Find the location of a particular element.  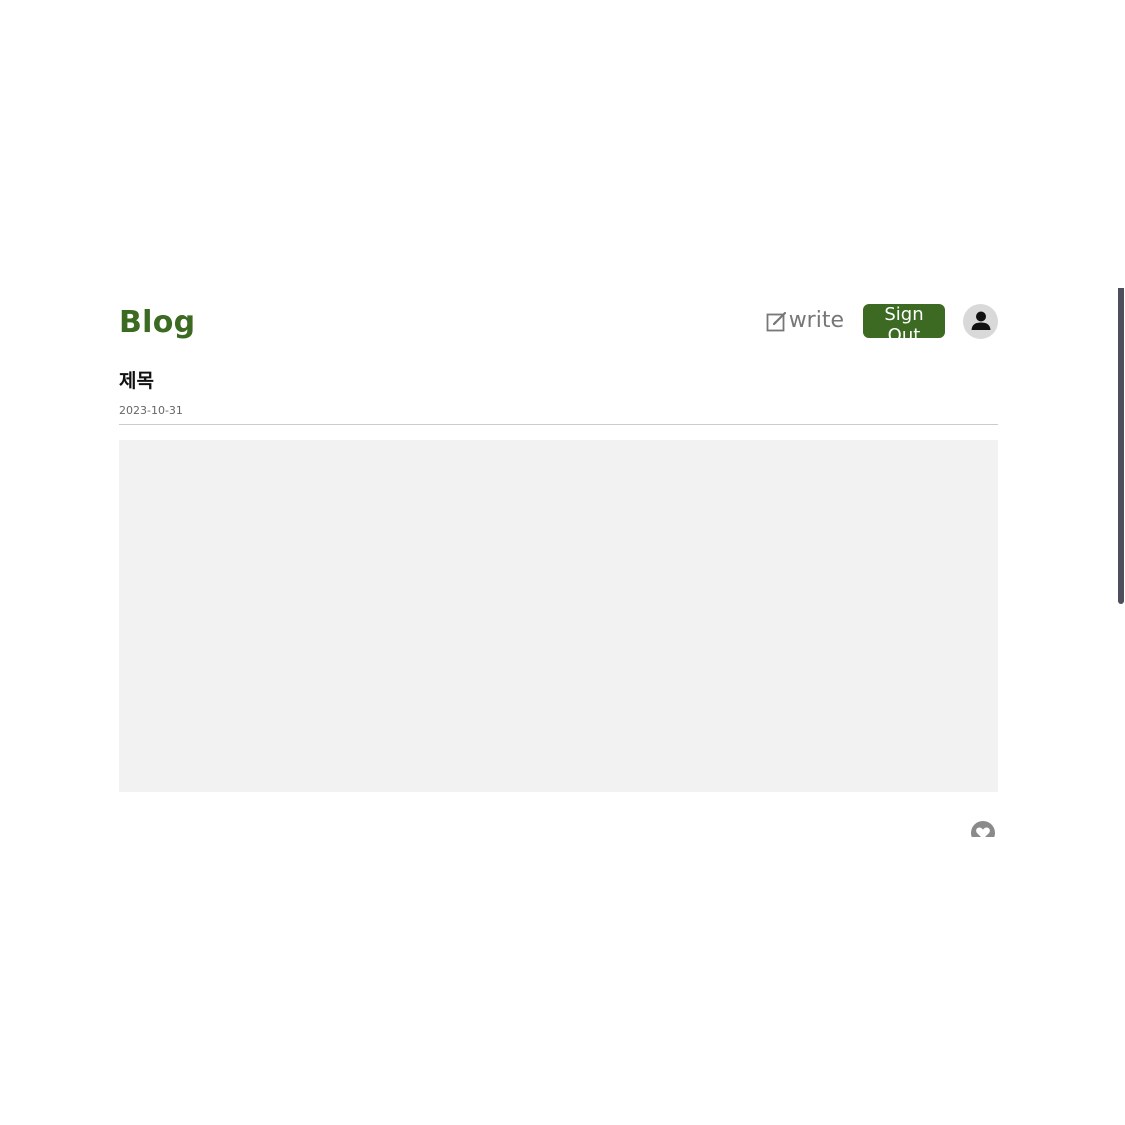

heart-icon is located at coordinates (983, 832).